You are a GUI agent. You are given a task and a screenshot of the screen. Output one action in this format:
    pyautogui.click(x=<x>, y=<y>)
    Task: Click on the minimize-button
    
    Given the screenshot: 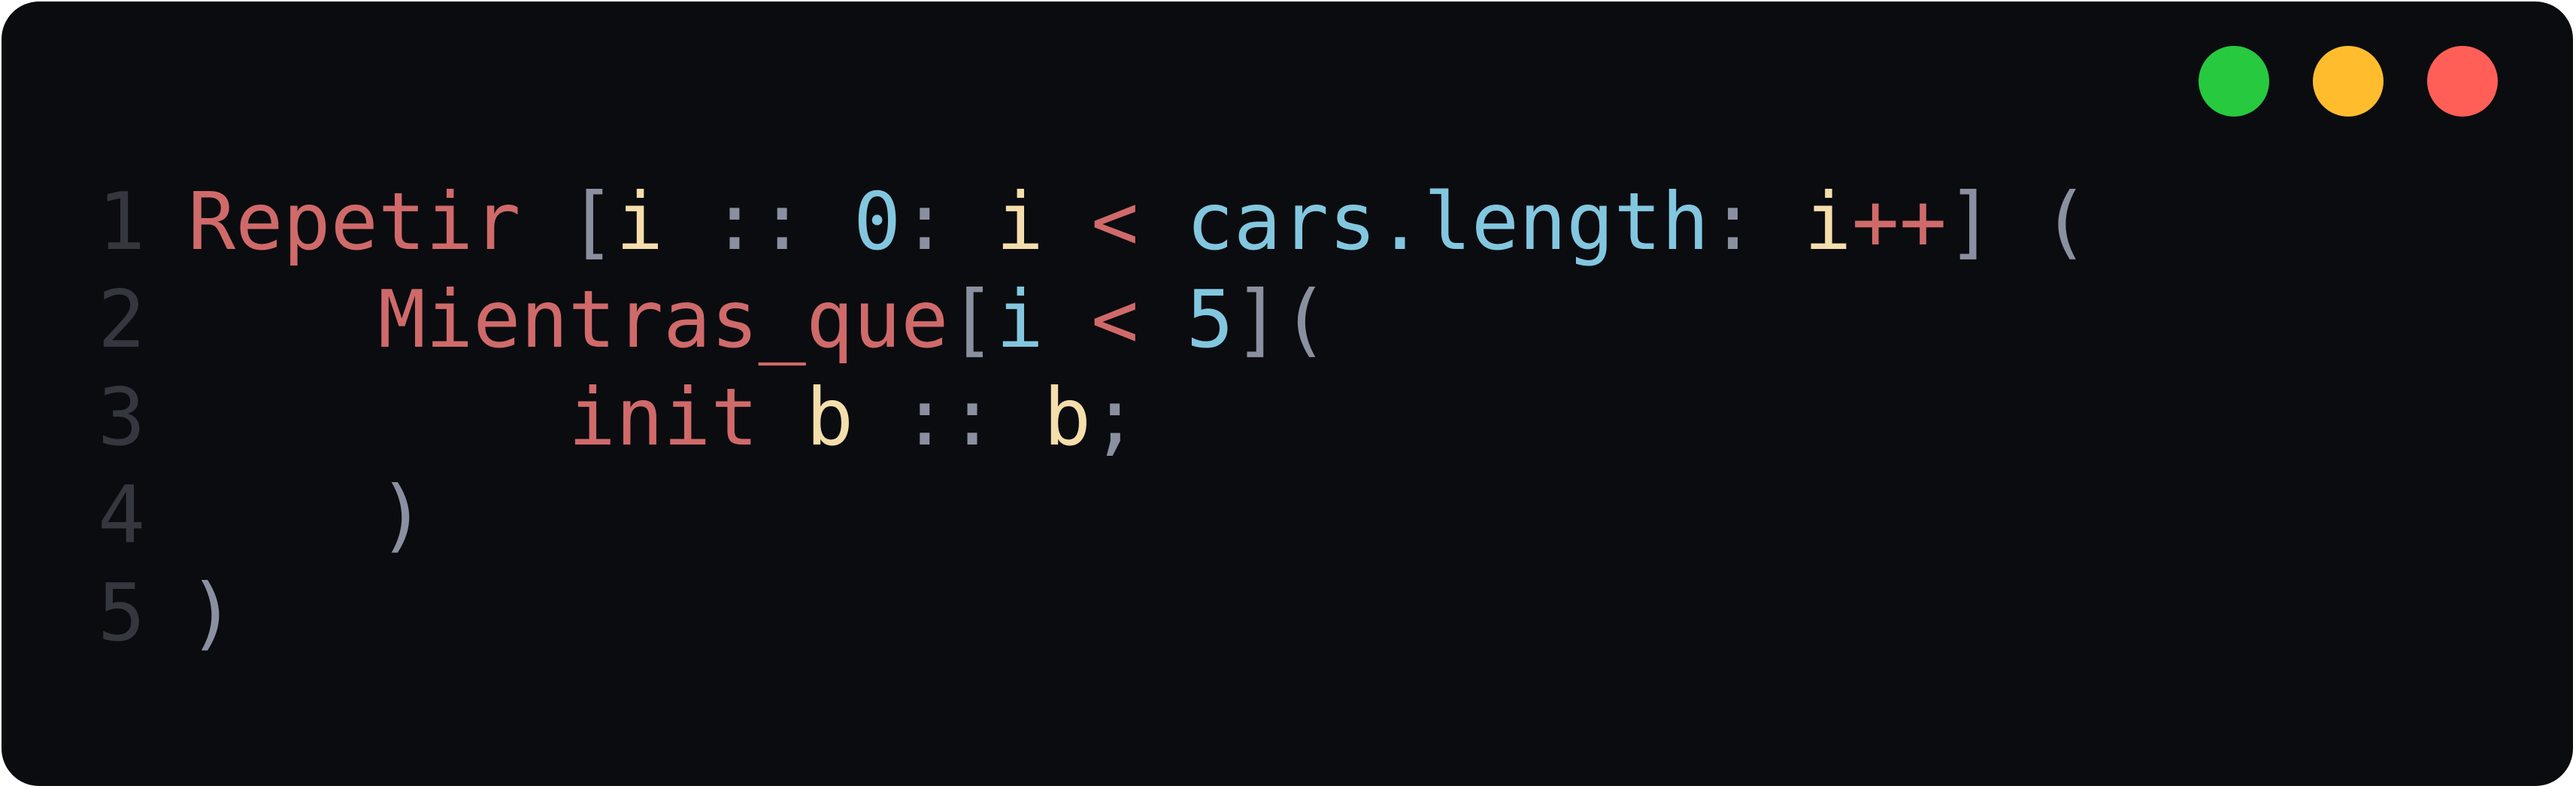 What is the action you would take?
    pyautogui.click(x=2348, y=81)
    